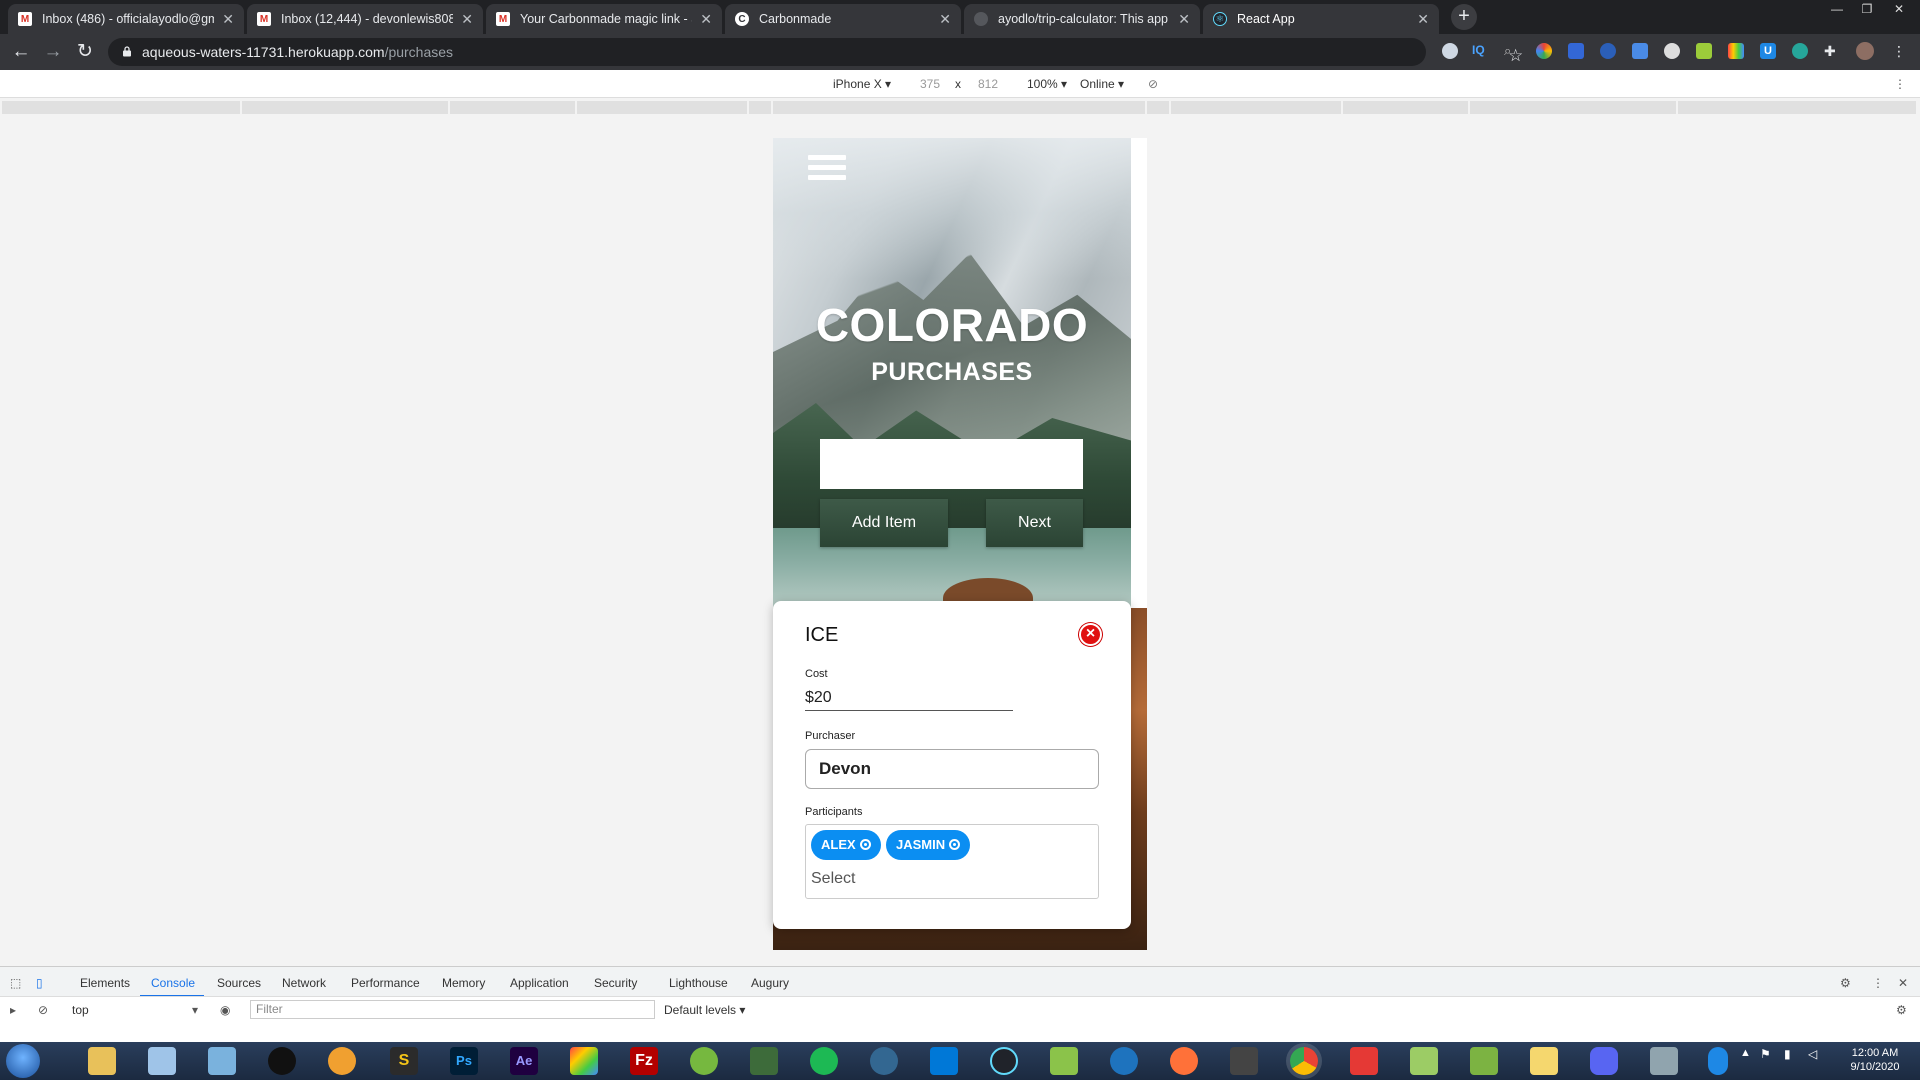 The height and width of the screenshot is (1080, 1920). I want to click on tab-application: Application, so click(539, 983).